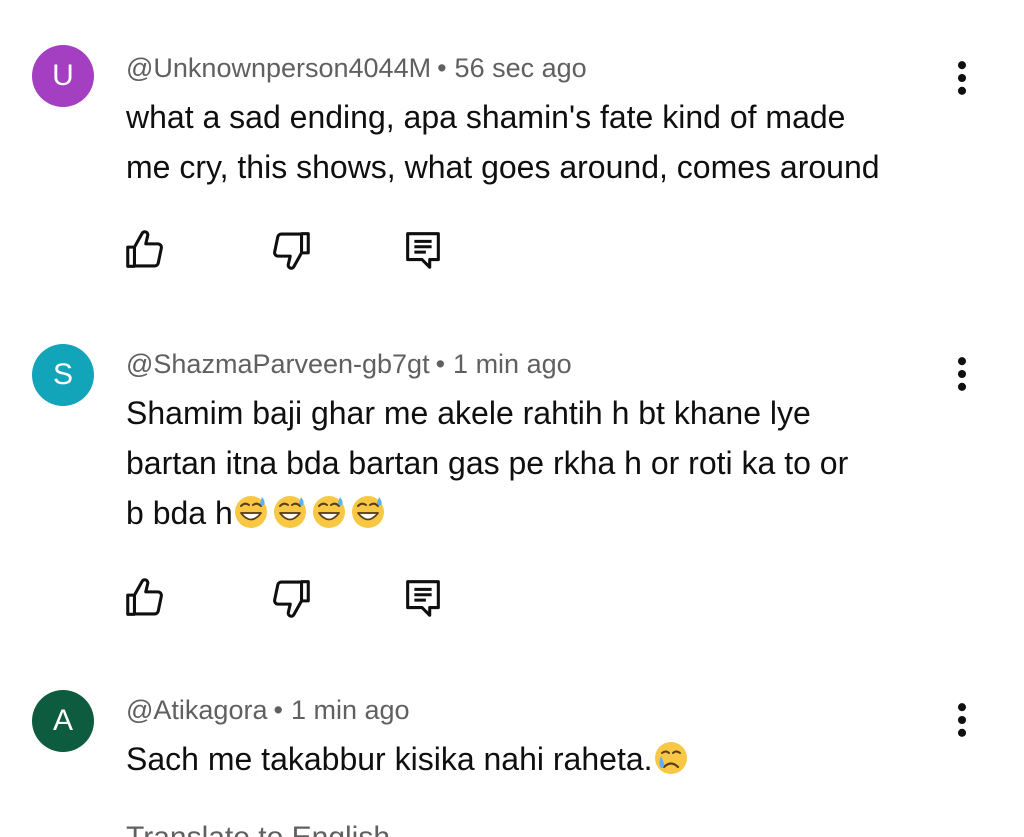 Image resolution: width=1024 pixels, height=837 pixels. I want to click on comment-text-line-with-emoji: b bda h, so click(546, 513).